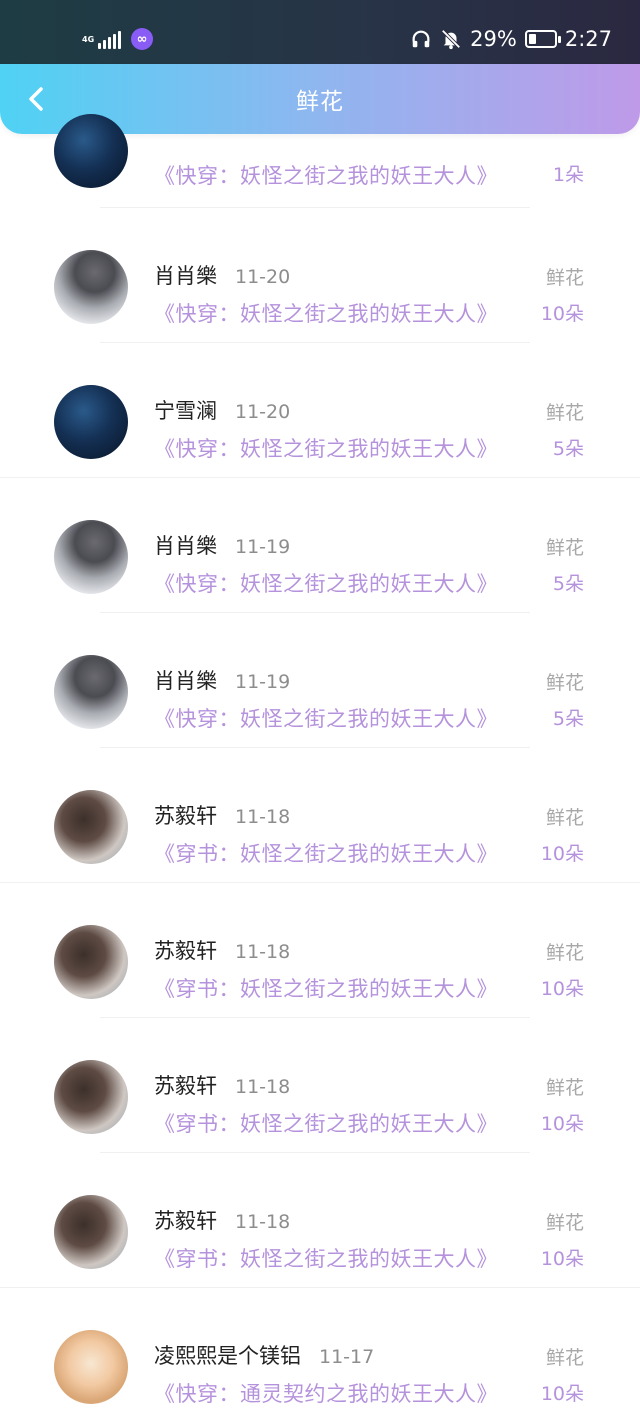  Describe the element at coordinates (185, 410) in the screenshot. I see `user-name: 宁雪澜` at that location.